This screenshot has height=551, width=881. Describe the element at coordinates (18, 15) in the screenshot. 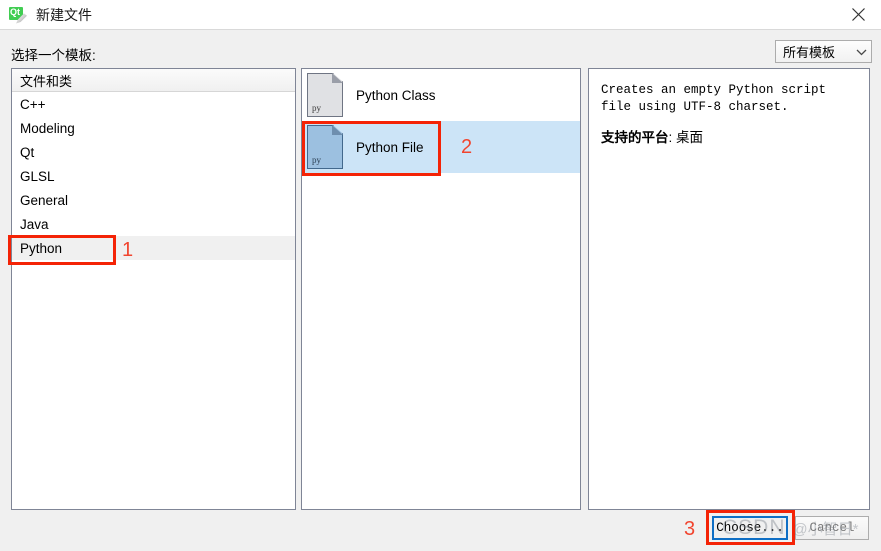

I see `qt-new-file-icon` at that location.